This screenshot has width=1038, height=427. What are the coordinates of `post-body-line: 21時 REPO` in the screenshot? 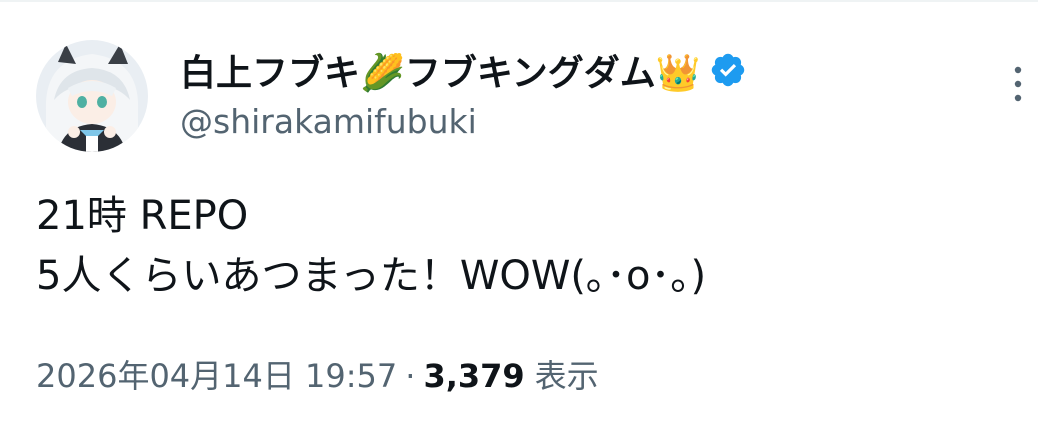 It's located at (142, 216).